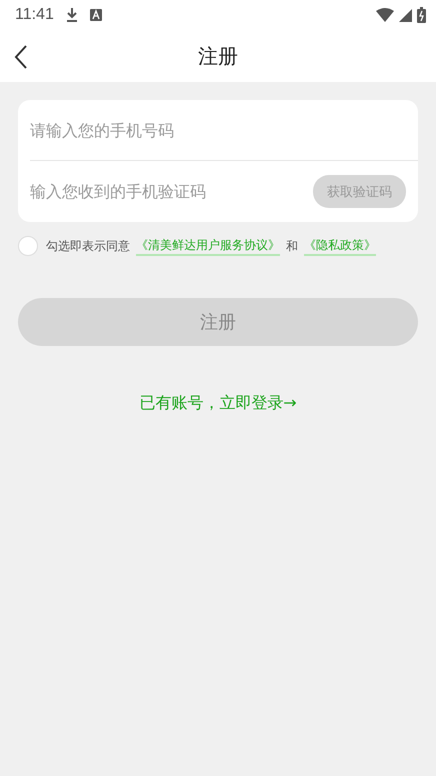  Describe the element at coordinates (218, 56) in the screenshot. I see `page-title: 注册` at that location.